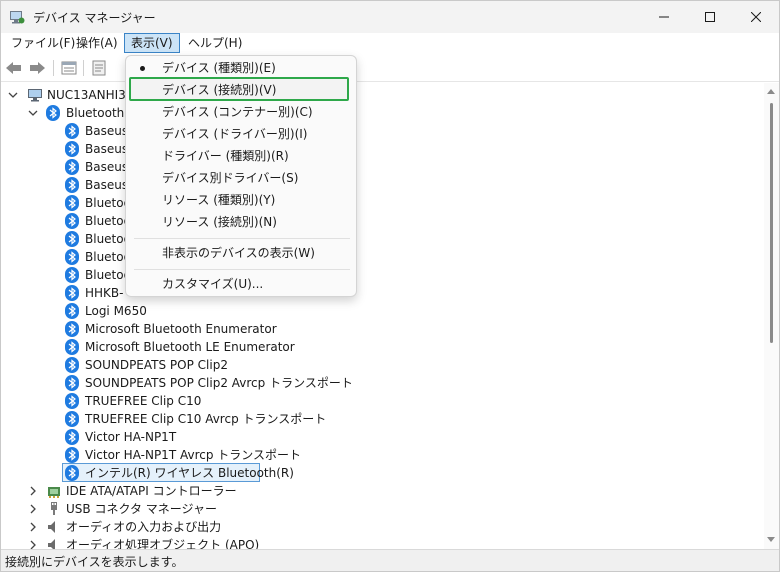  I want to click on bluetooth-device-item: SOUNDPEATS POP Clip2, so click(161, 365).